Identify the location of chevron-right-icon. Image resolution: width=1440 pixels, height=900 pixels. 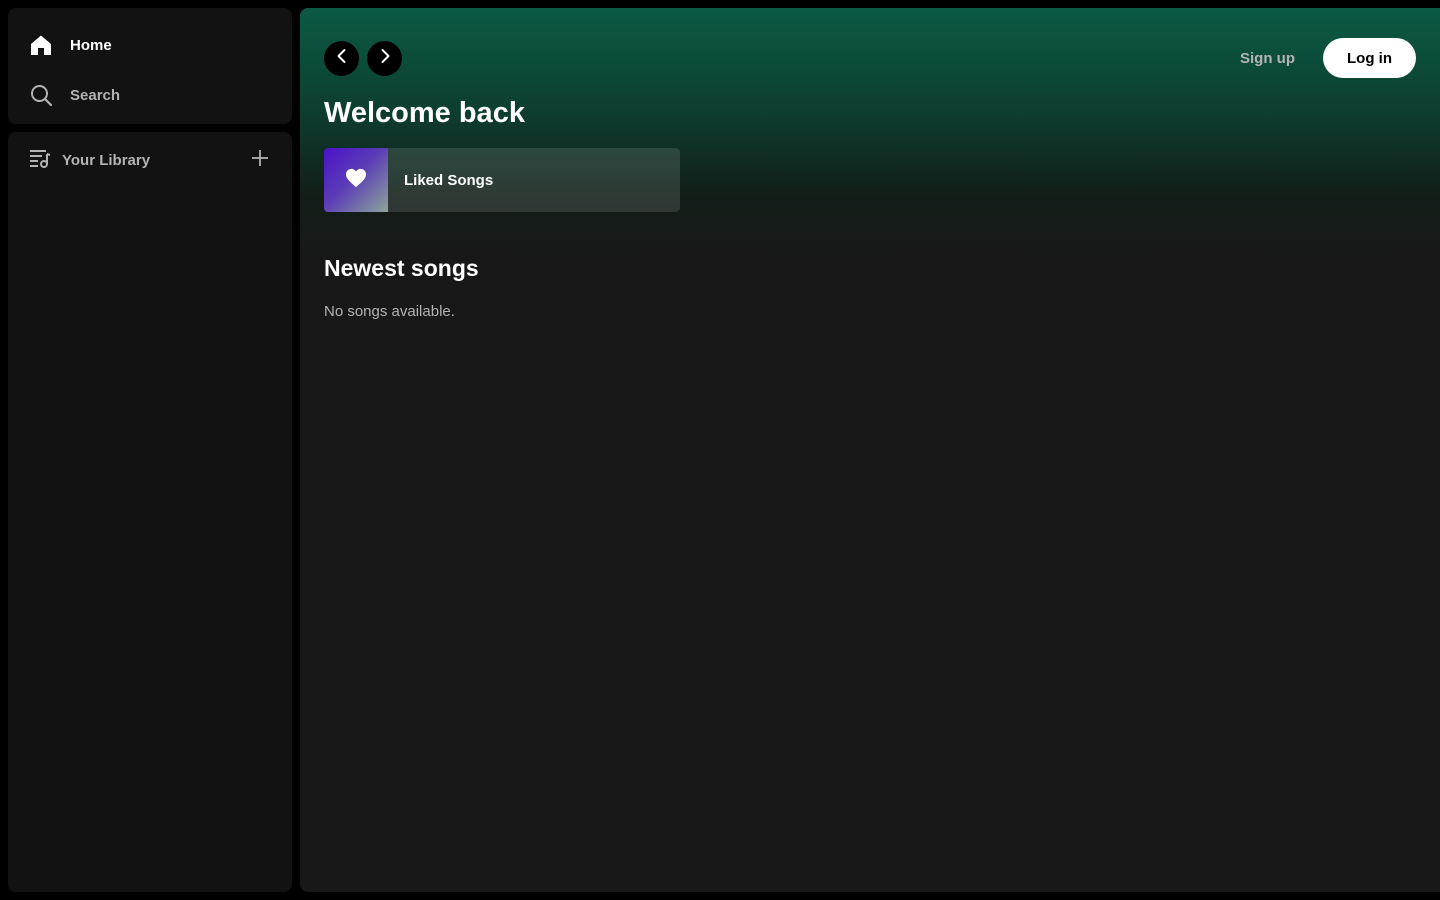
(385, 58).